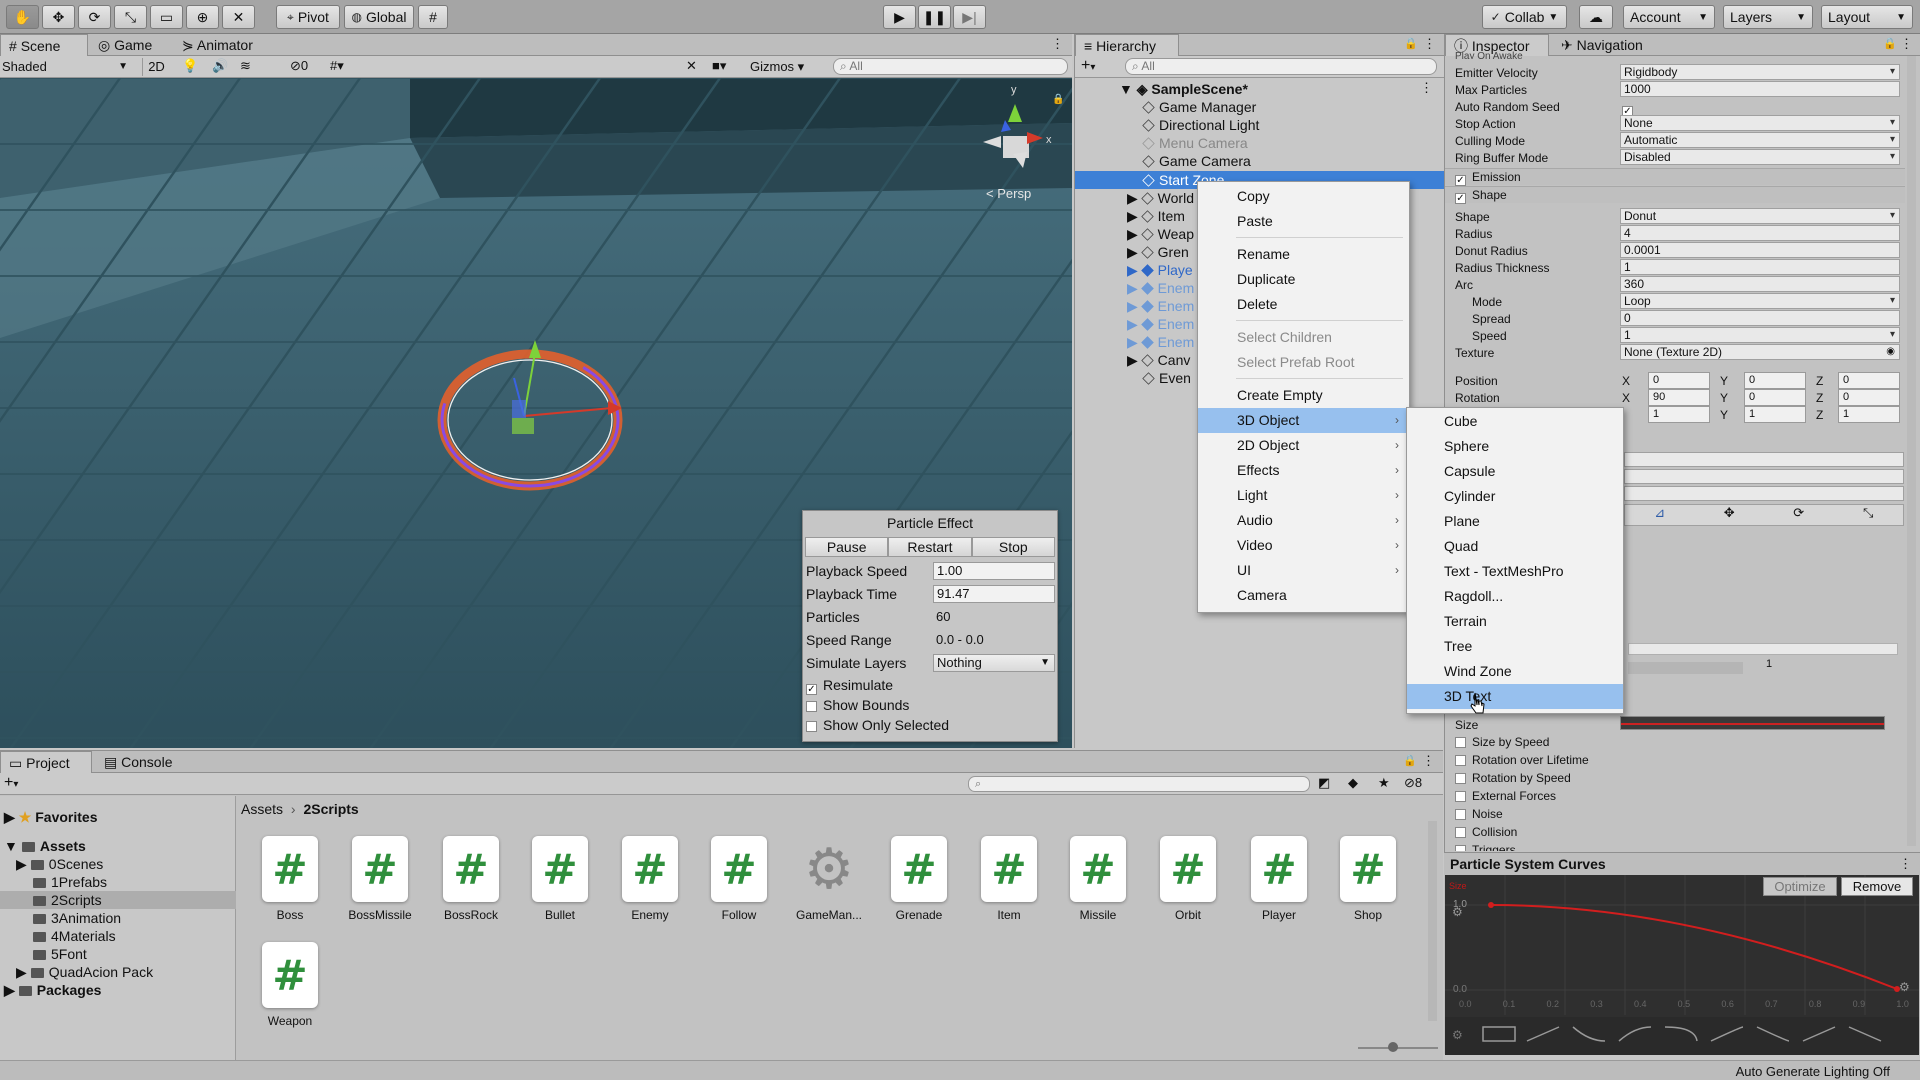 The image size is (1920, 1080). Describe the element at coordinates (1869, 380) in the screenshot. I see `position-z-field: 0` at that location.